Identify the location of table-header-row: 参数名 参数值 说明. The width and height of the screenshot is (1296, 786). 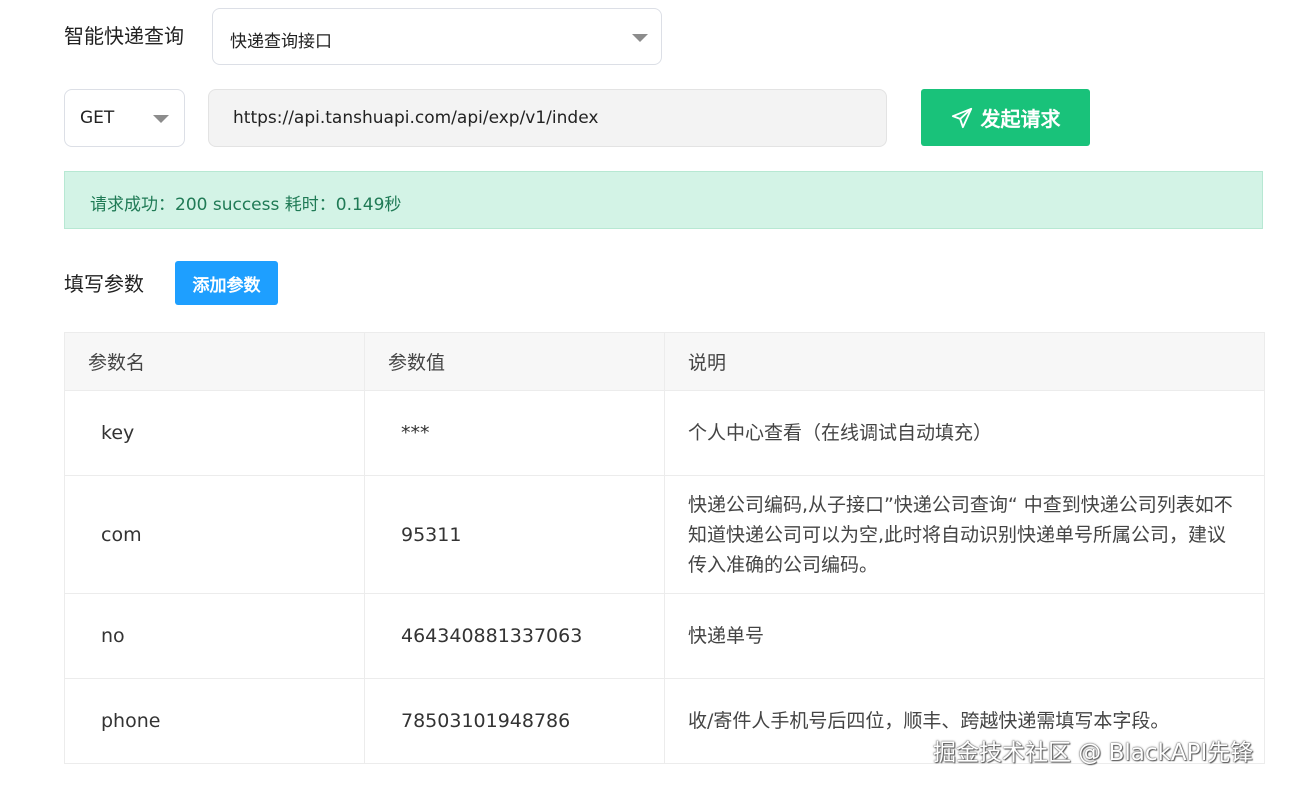
(664, 361).